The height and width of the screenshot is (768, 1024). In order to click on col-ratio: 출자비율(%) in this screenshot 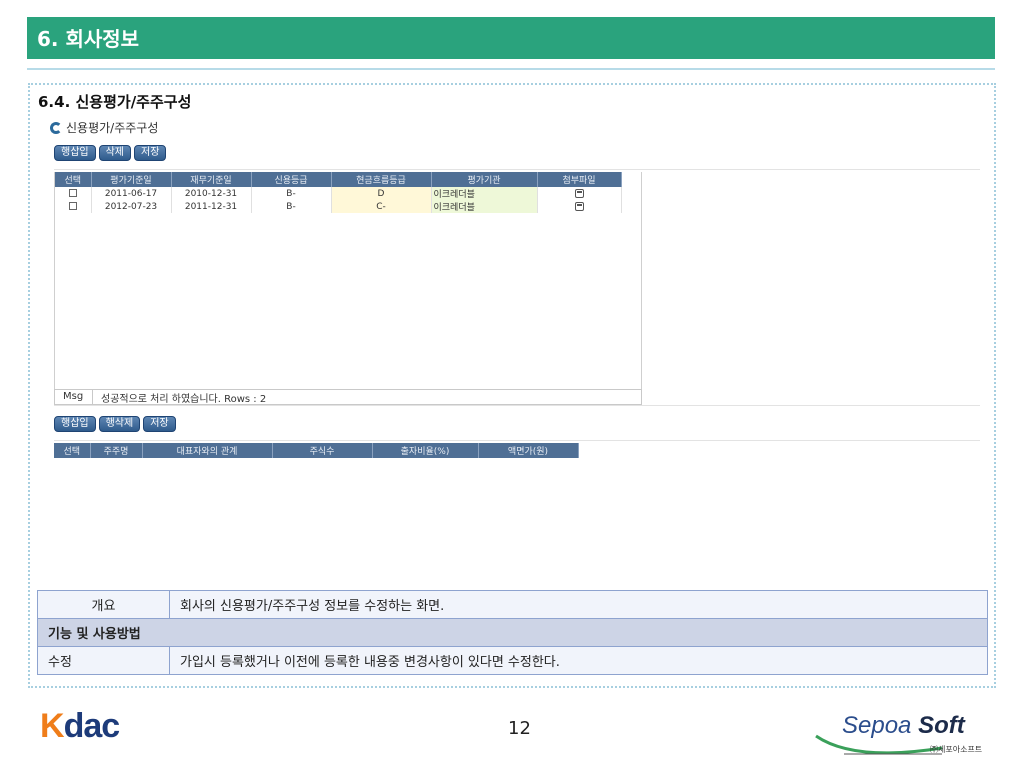, I will do `click(425, 450)`.